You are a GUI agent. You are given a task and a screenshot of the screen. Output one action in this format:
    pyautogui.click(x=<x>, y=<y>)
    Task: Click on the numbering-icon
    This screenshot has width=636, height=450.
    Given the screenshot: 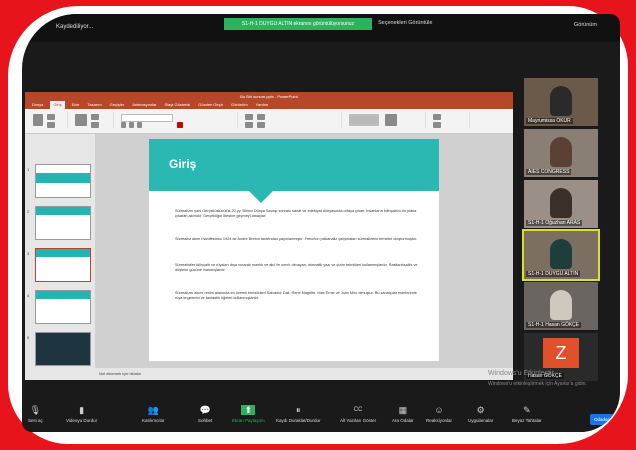 What is the action you would take?
    pyautogui.click(x=261, y=117)
    